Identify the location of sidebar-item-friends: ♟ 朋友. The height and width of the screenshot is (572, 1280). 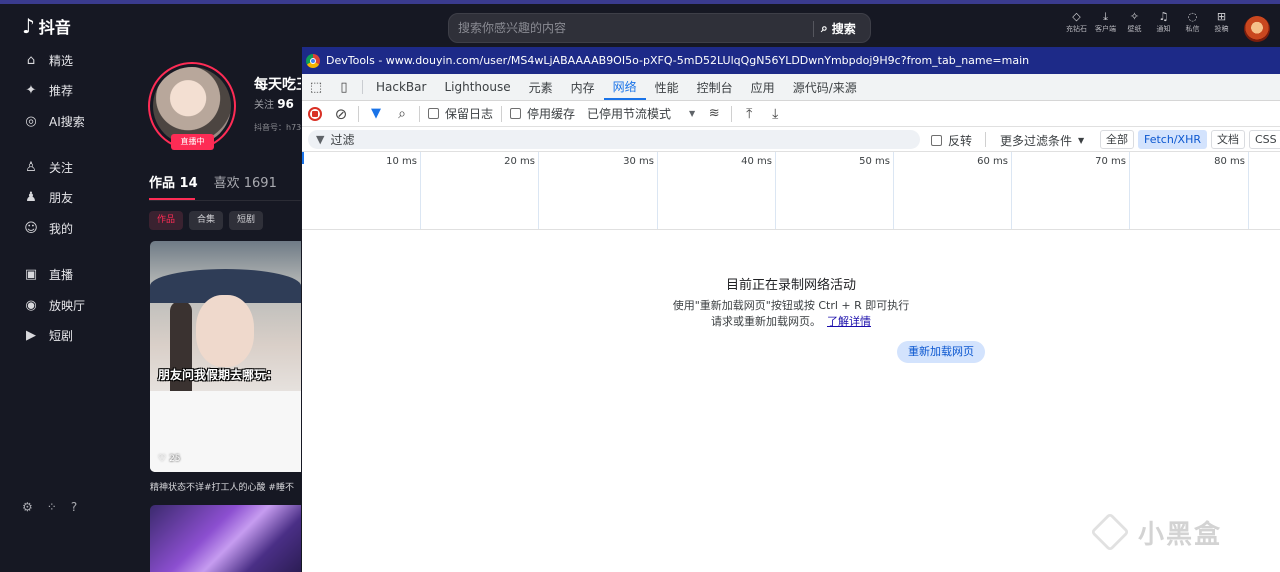
(47, 197).